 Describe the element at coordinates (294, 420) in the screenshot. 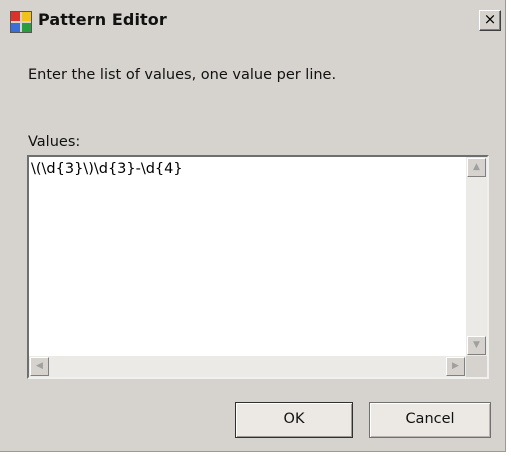

I see `ok-button: OK` at that location.